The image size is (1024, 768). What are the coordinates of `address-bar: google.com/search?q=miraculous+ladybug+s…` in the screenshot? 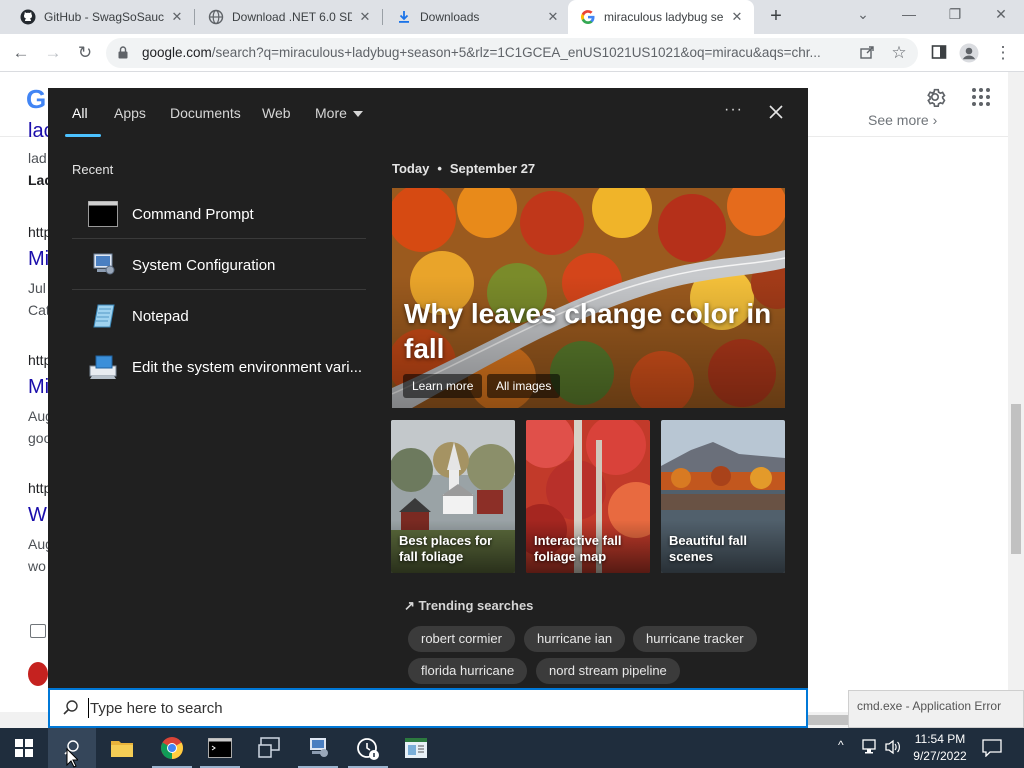 It's located at (512, 53).